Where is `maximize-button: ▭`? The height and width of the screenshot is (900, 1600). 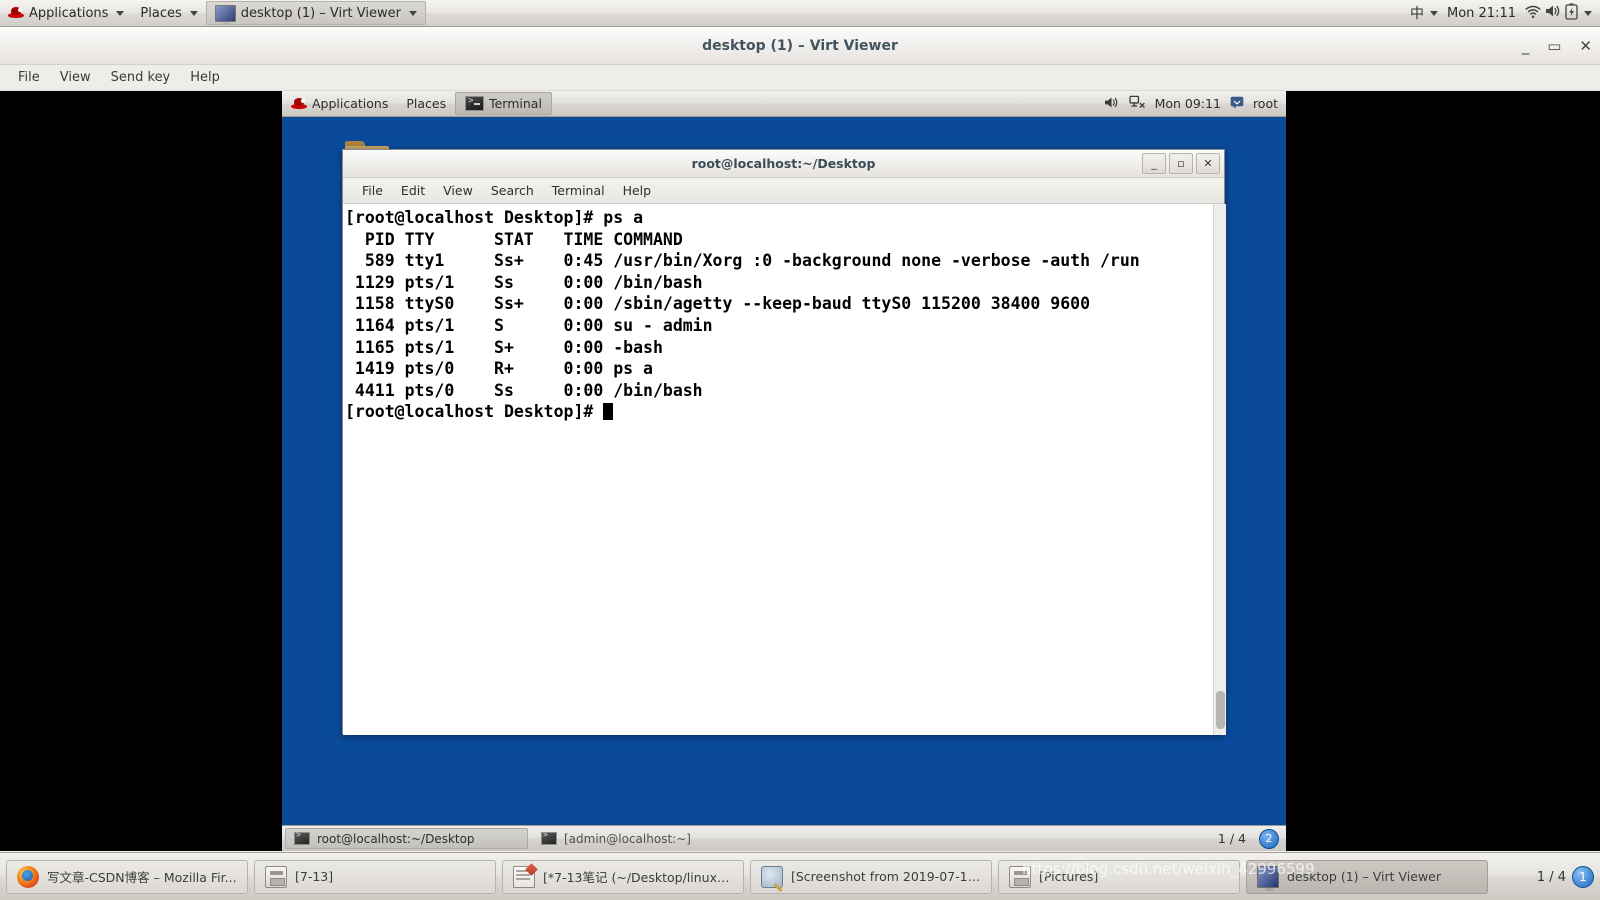
maximize-button: ▭ is located at coordinates (1554, 46).